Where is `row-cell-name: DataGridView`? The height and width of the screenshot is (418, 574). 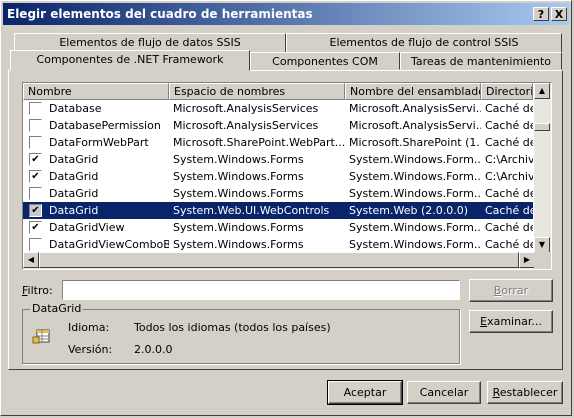 row-cell-name: DataGridView is located at coordinates (87, 227).